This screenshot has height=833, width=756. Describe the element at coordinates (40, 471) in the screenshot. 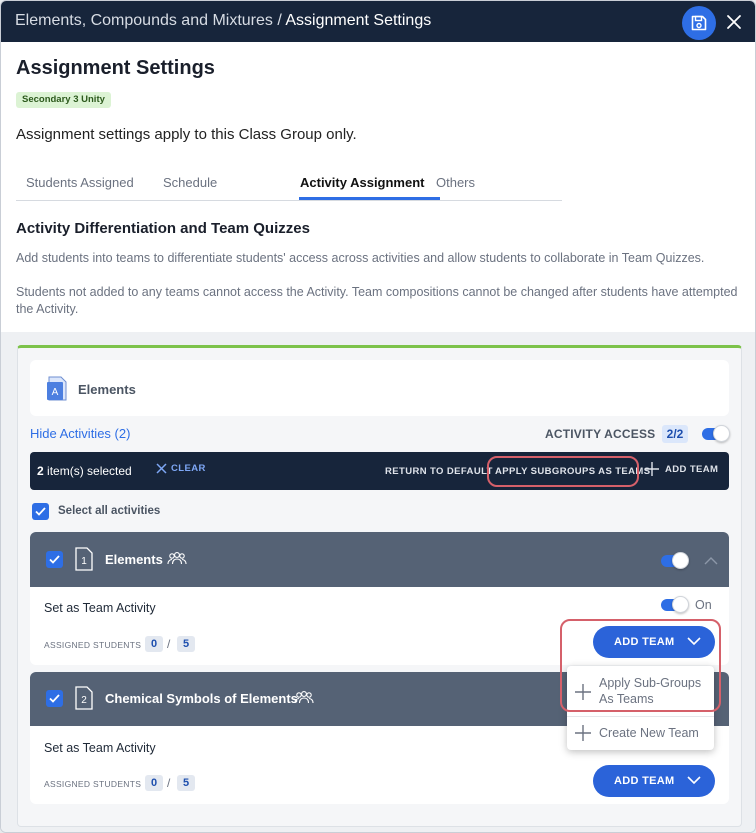

I see `selected-count-number: 2` at that location.